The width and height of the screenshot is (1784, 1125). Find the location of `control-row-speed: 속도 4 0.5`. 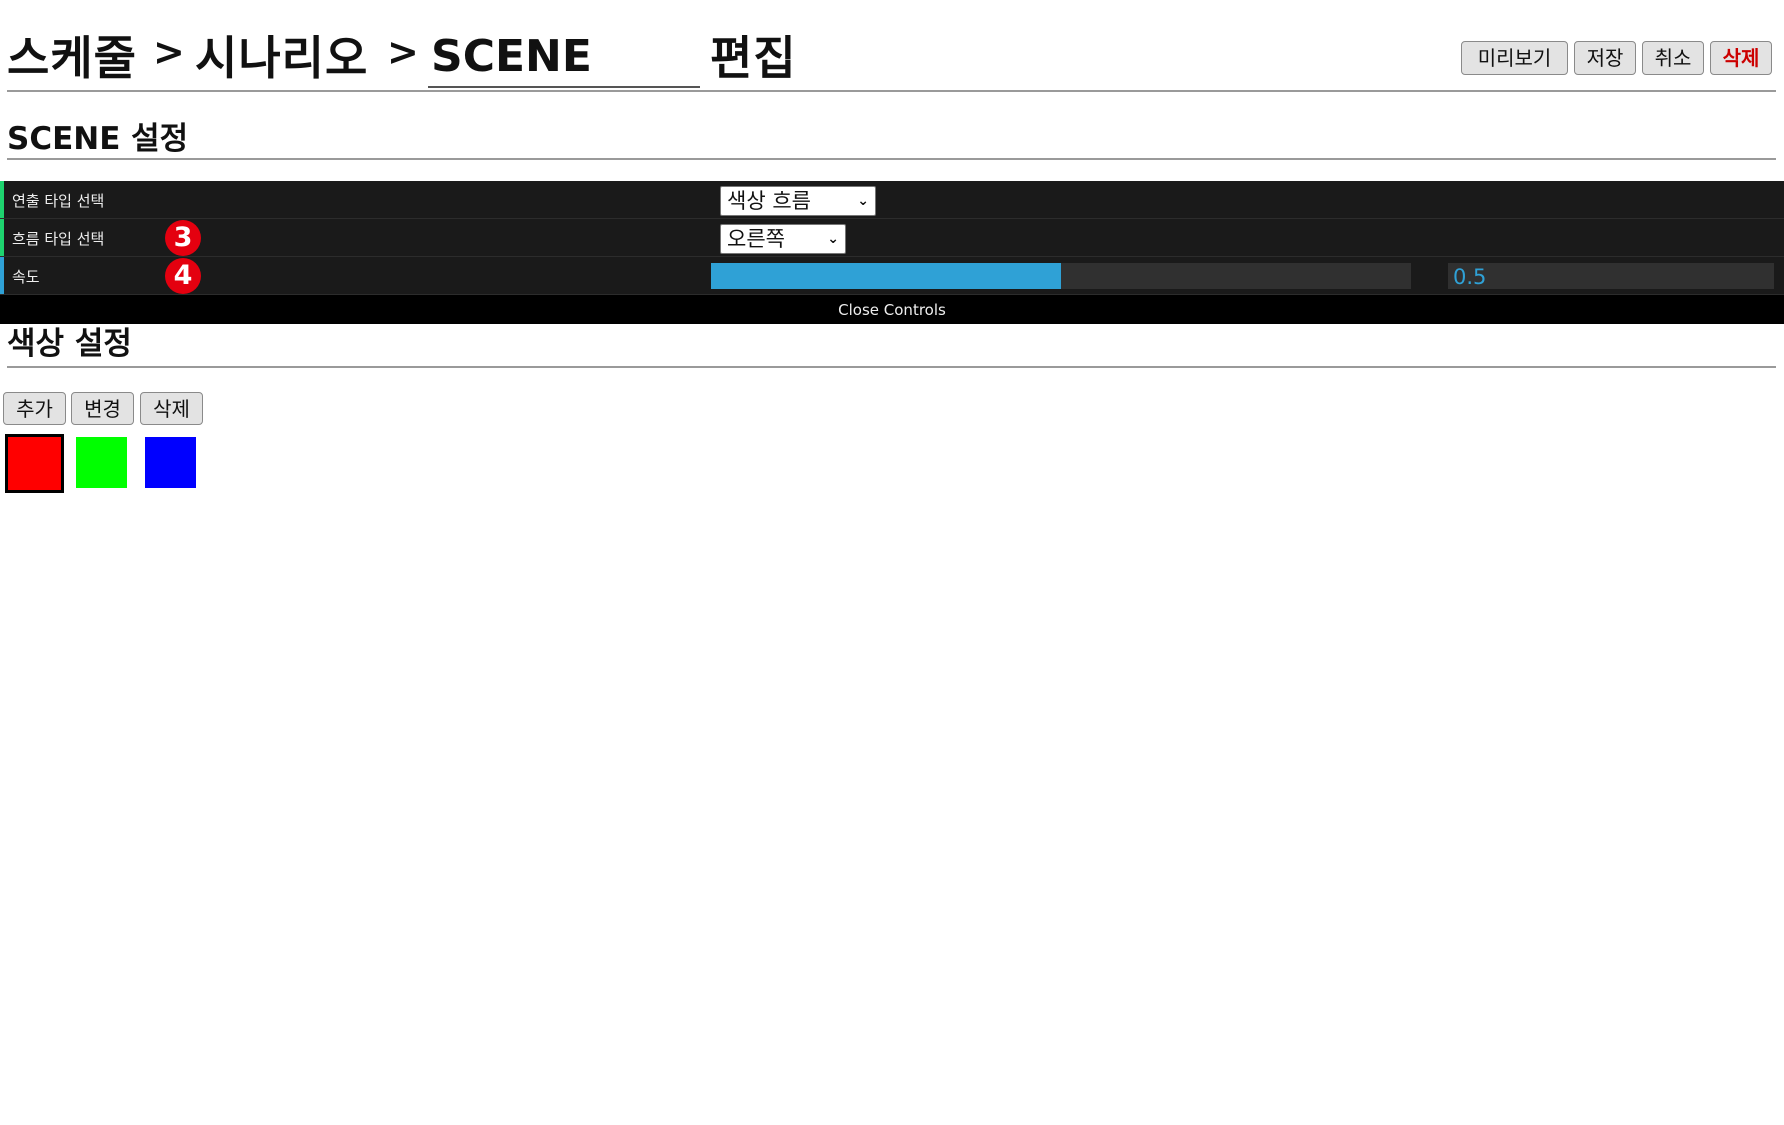

control-row-speed: 속도 4 0.5 is located at coordinates (892, 276).